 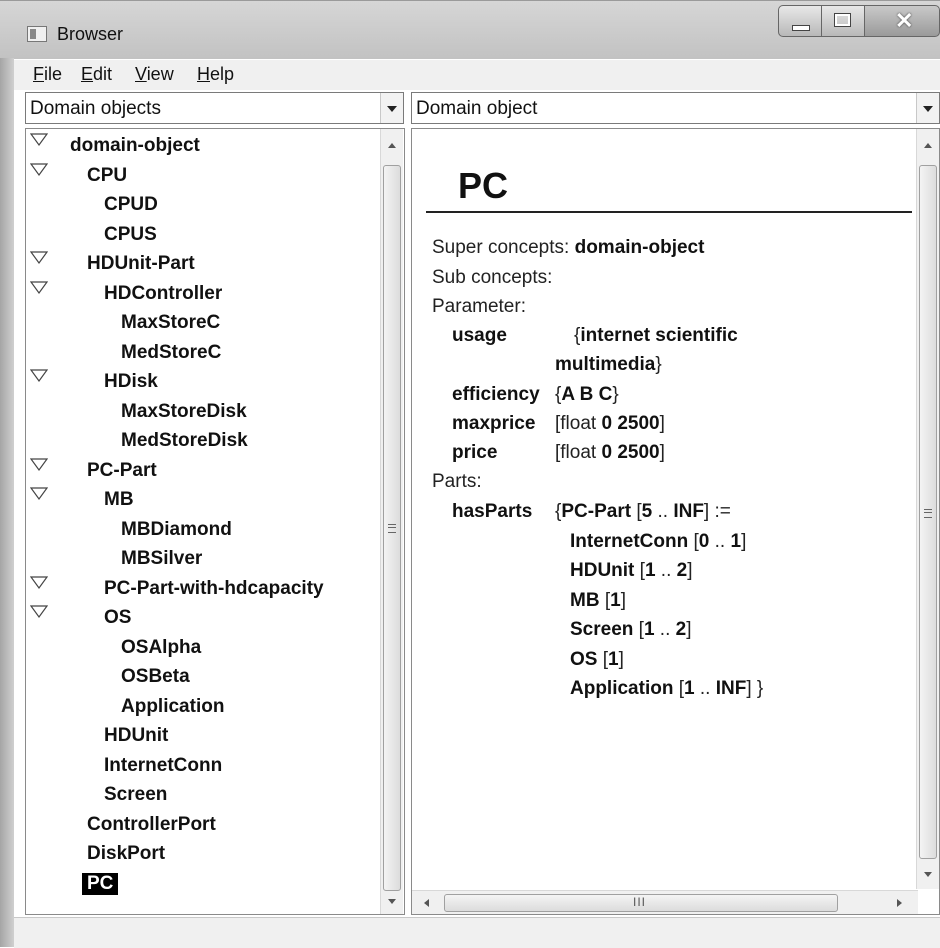 What do you see at coordinates (800, 21) in the screenshot?
I see `minimize-button` at bounding box center [800, 21].